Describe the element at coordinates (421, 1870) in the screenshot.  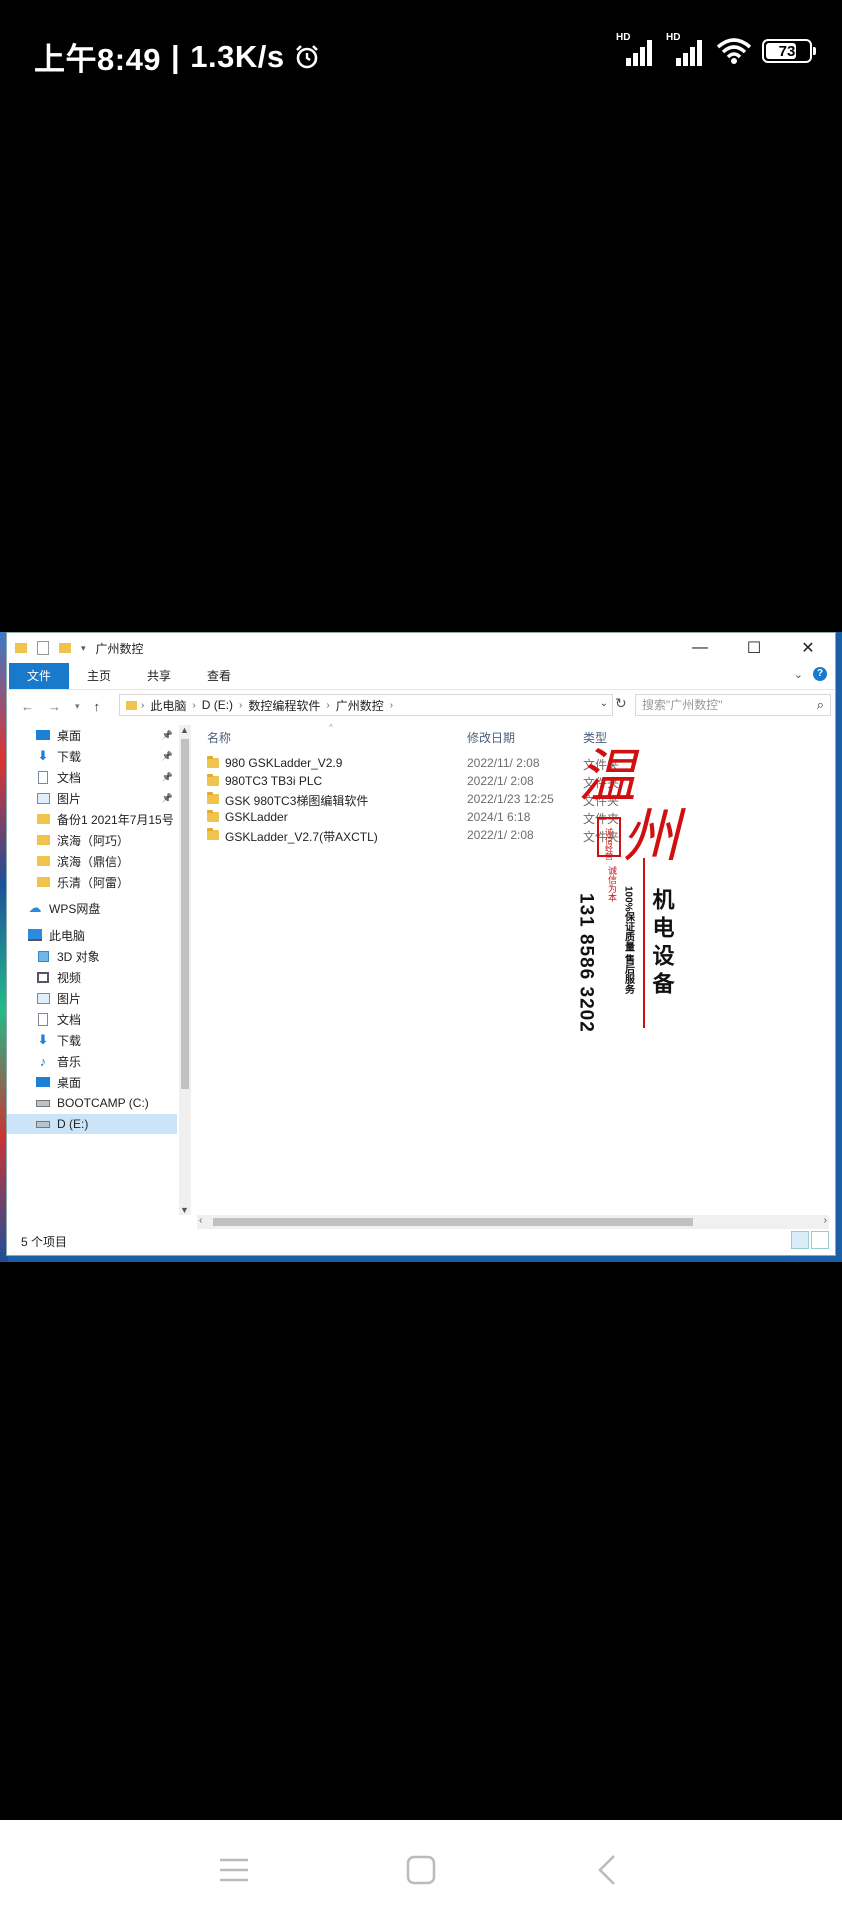
I see `home-icon` at that location.